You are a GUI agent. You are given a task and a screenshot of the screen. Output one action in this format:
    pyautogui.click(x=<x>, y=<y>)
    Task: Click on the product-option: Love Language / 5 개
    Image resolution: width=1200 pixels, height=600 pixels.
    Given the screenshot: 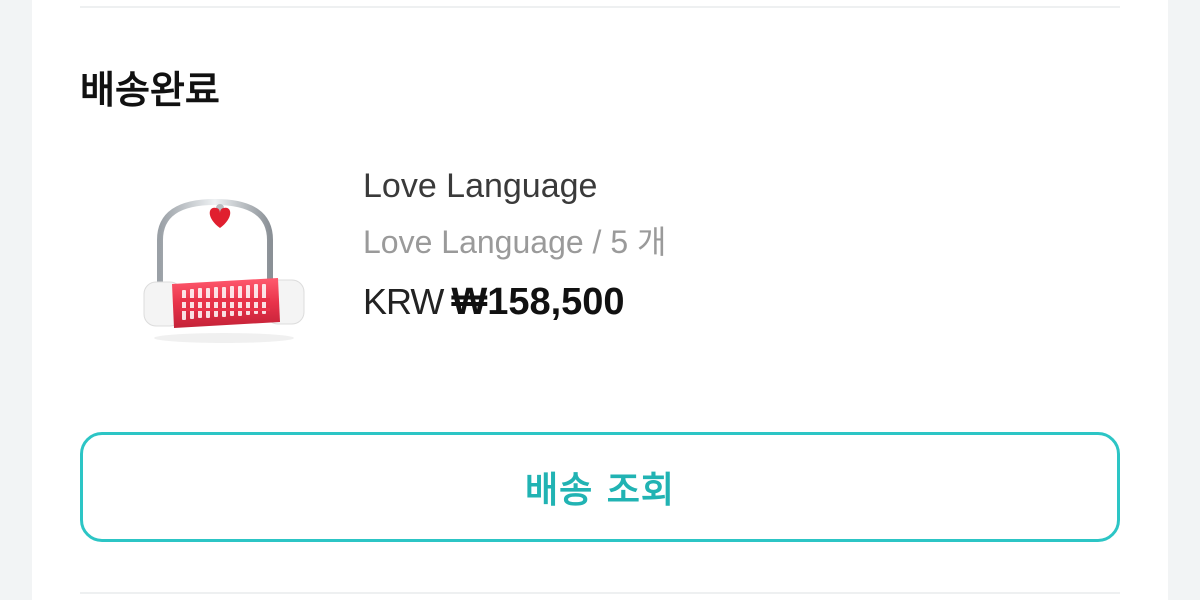 What is the action you would take?
    pyautogui.click(x=515, y=242)
    